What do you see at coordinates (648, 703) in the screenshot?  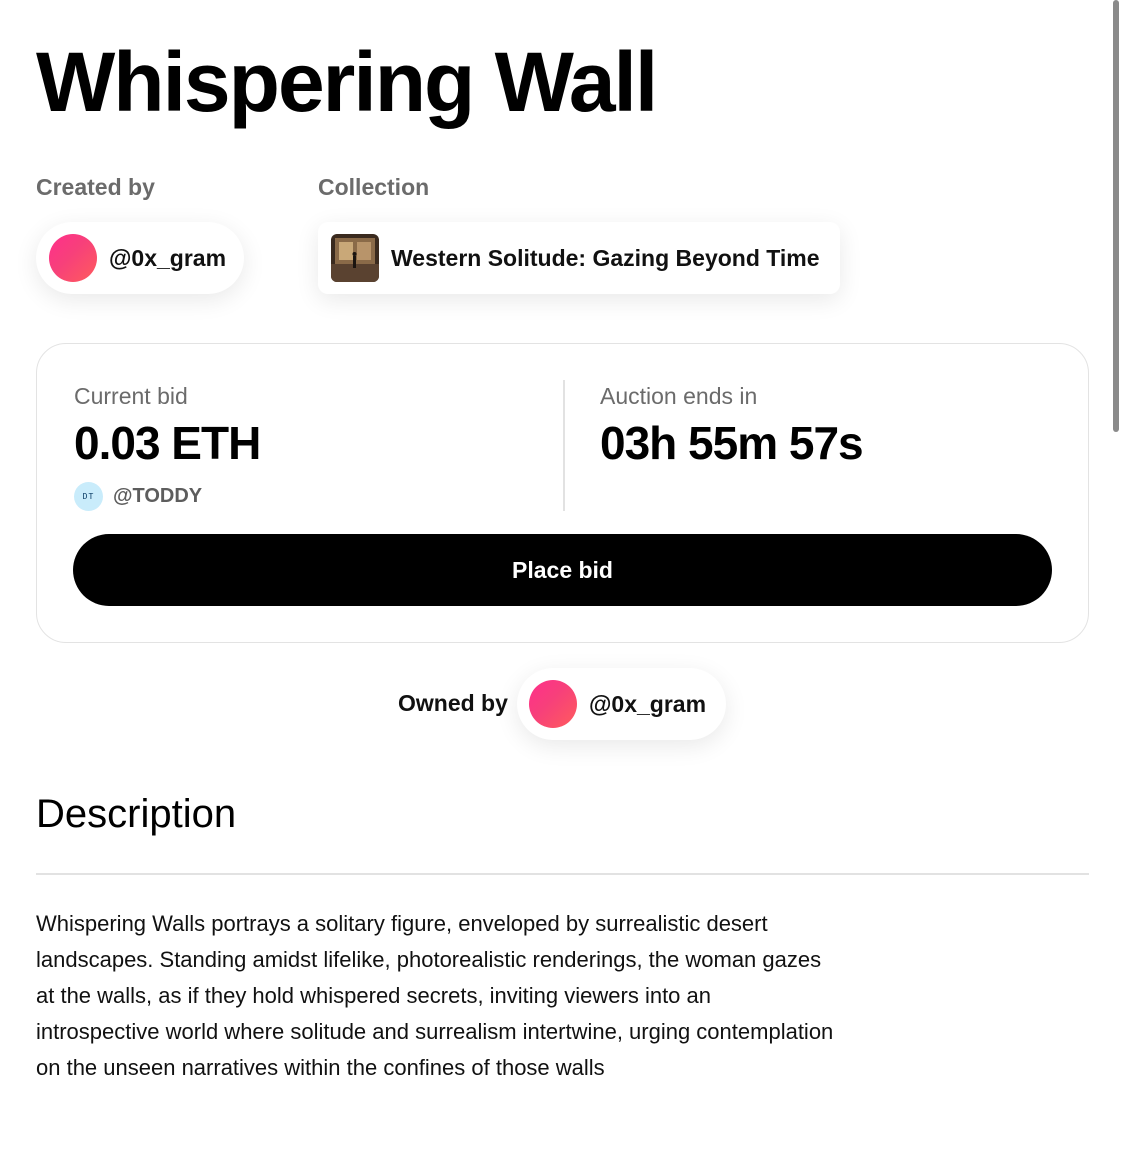 I see `owner-handle: @0x_gram` at bounding box center [648, 703].